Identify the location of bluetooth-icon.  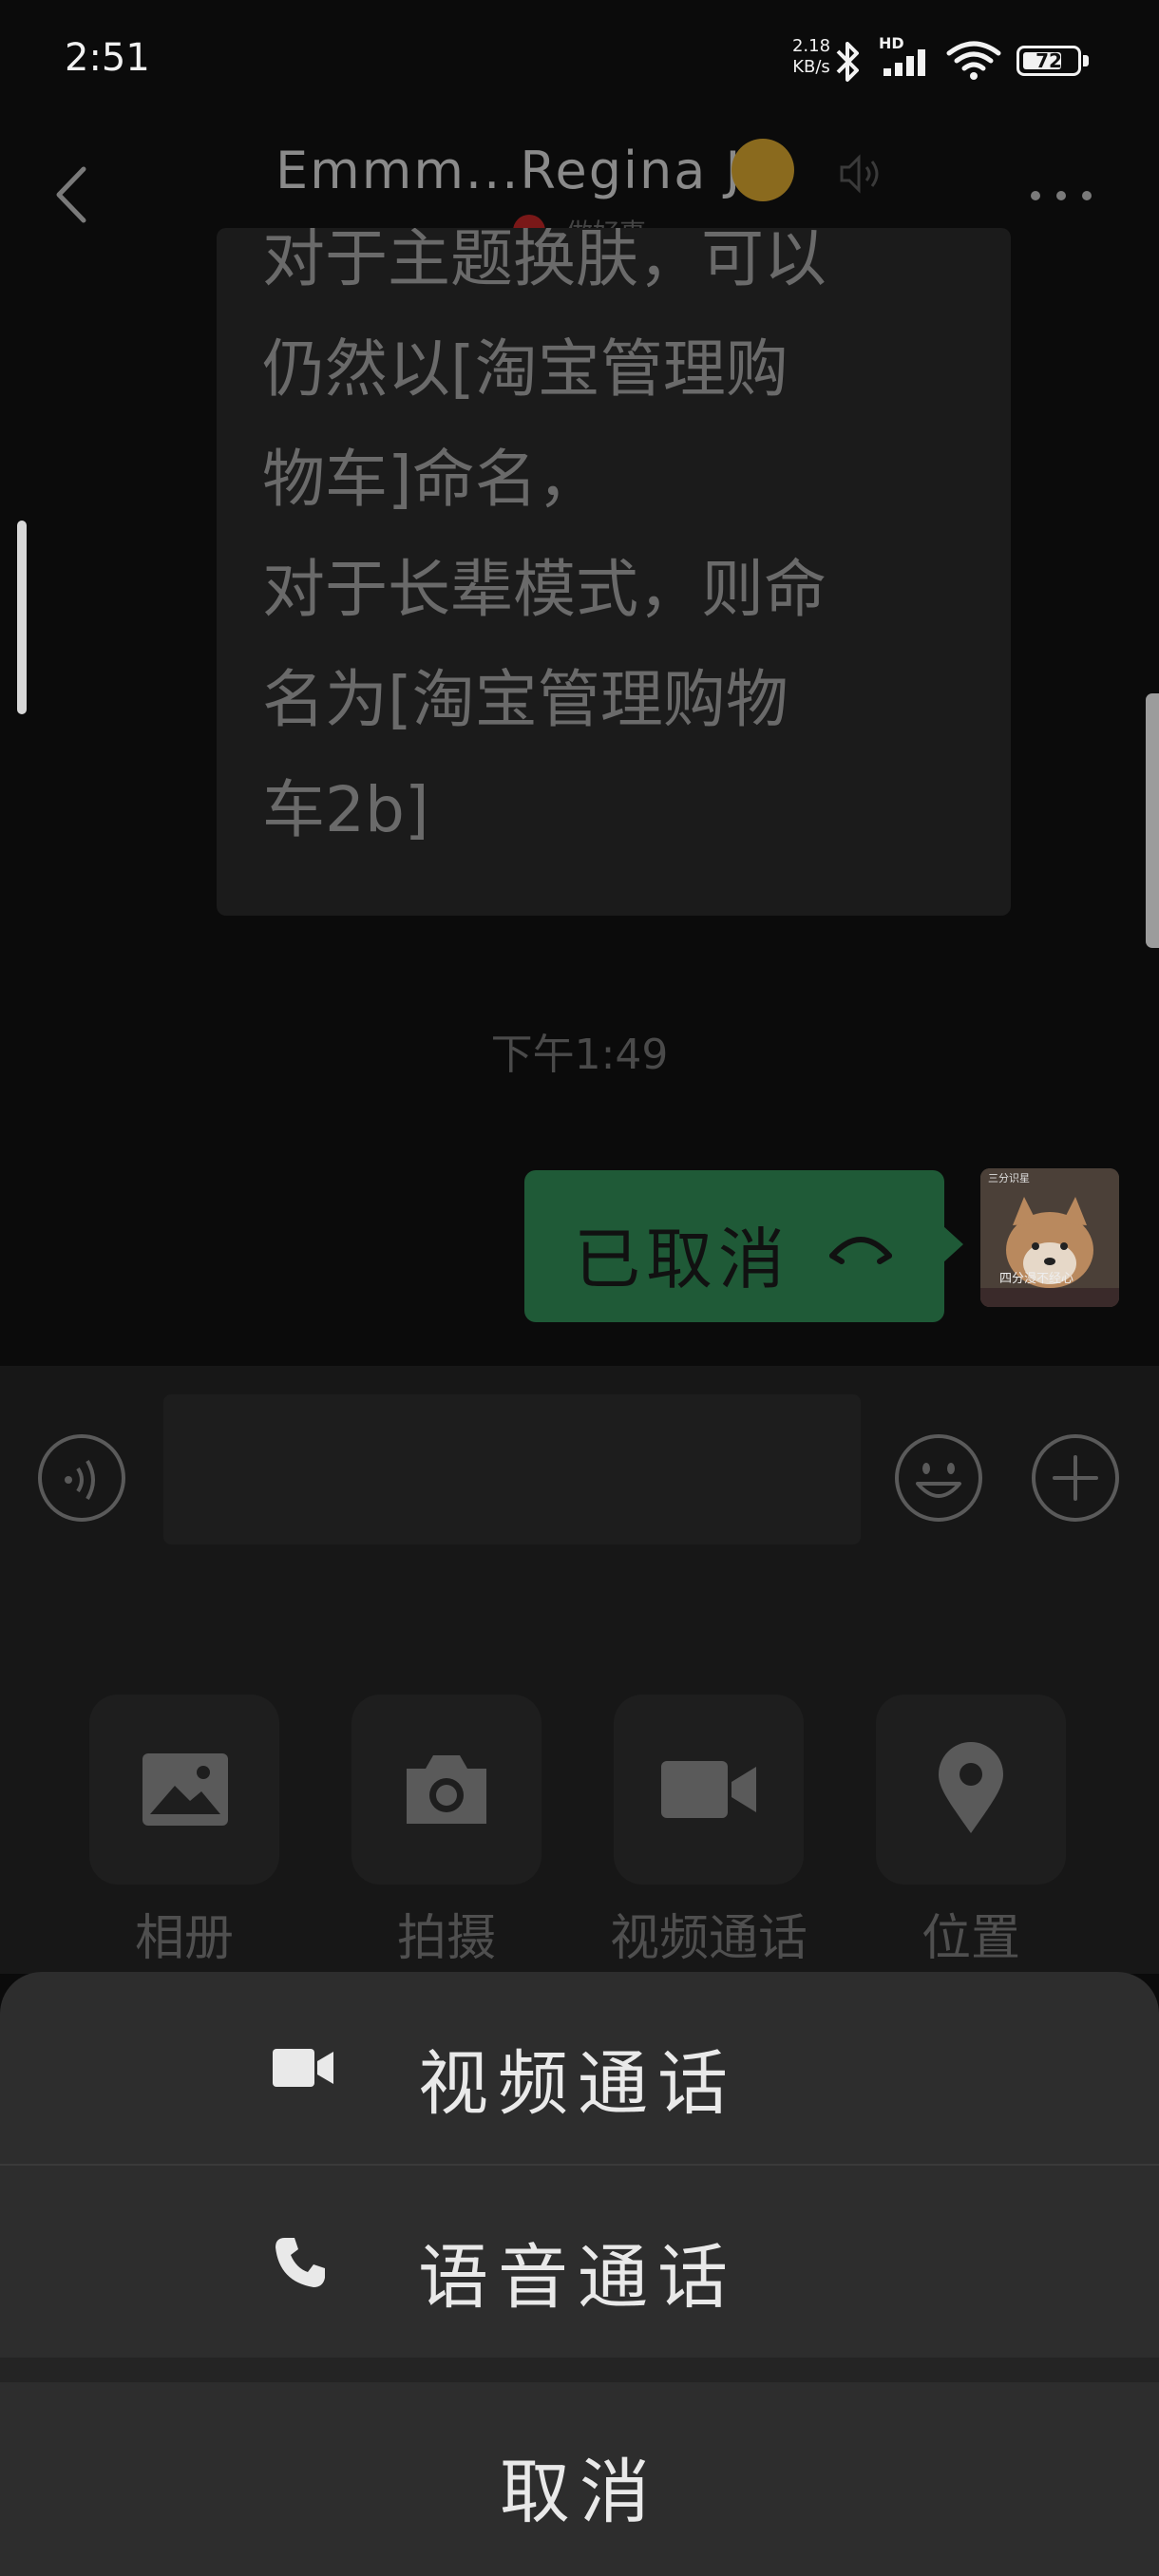
(847, 62).